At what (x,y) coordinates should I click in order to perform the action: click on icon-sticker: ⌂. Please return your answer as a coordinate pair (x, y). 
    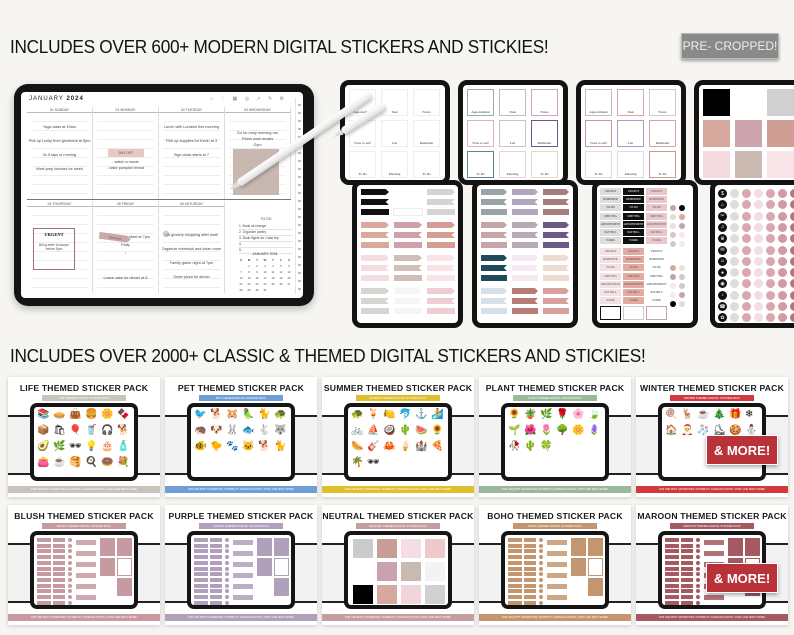
    Looking at the image, I should click on (722, 205).